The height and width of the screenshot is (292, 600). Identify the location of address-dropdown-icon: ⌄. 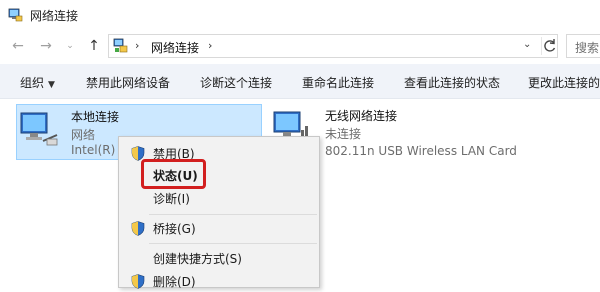
(527, 44).